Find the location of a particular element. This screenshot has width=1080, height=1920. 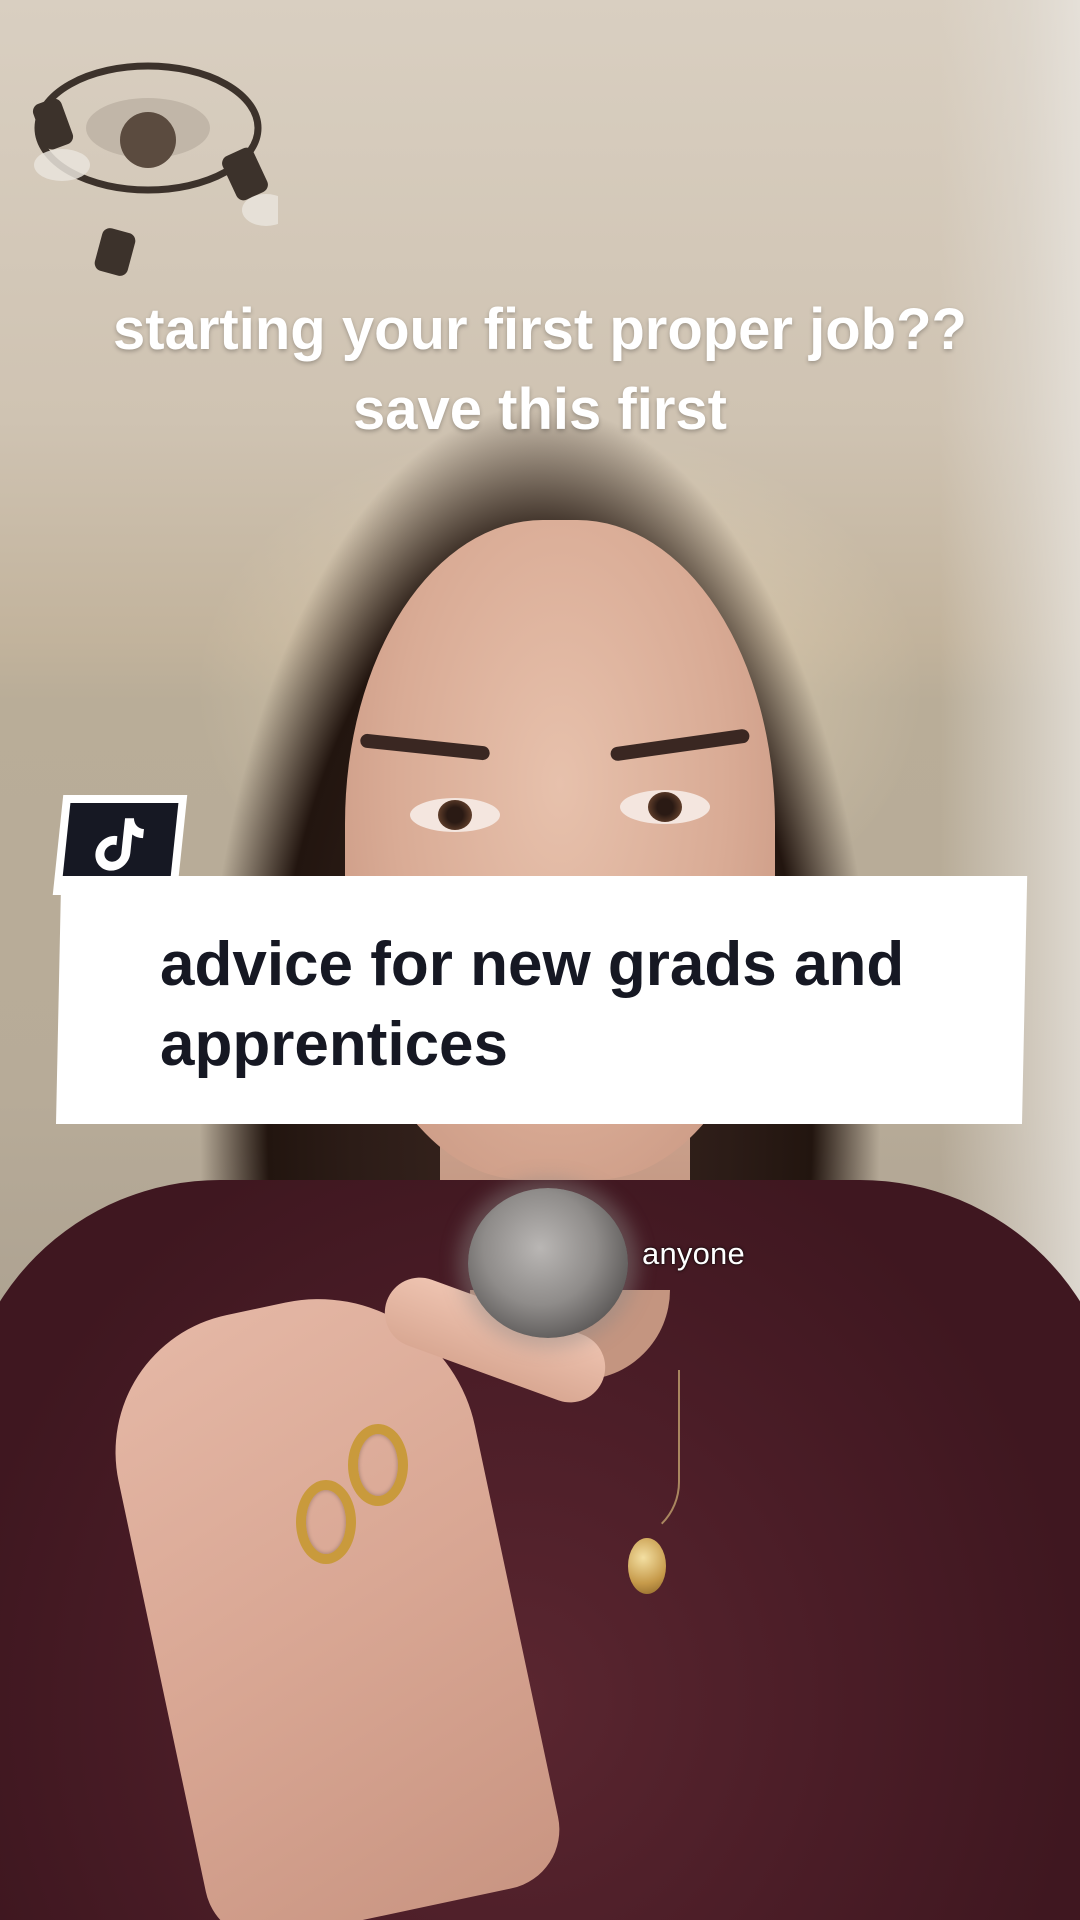

spoken-subtitle: anyone is located at coordinates (693, 1253).